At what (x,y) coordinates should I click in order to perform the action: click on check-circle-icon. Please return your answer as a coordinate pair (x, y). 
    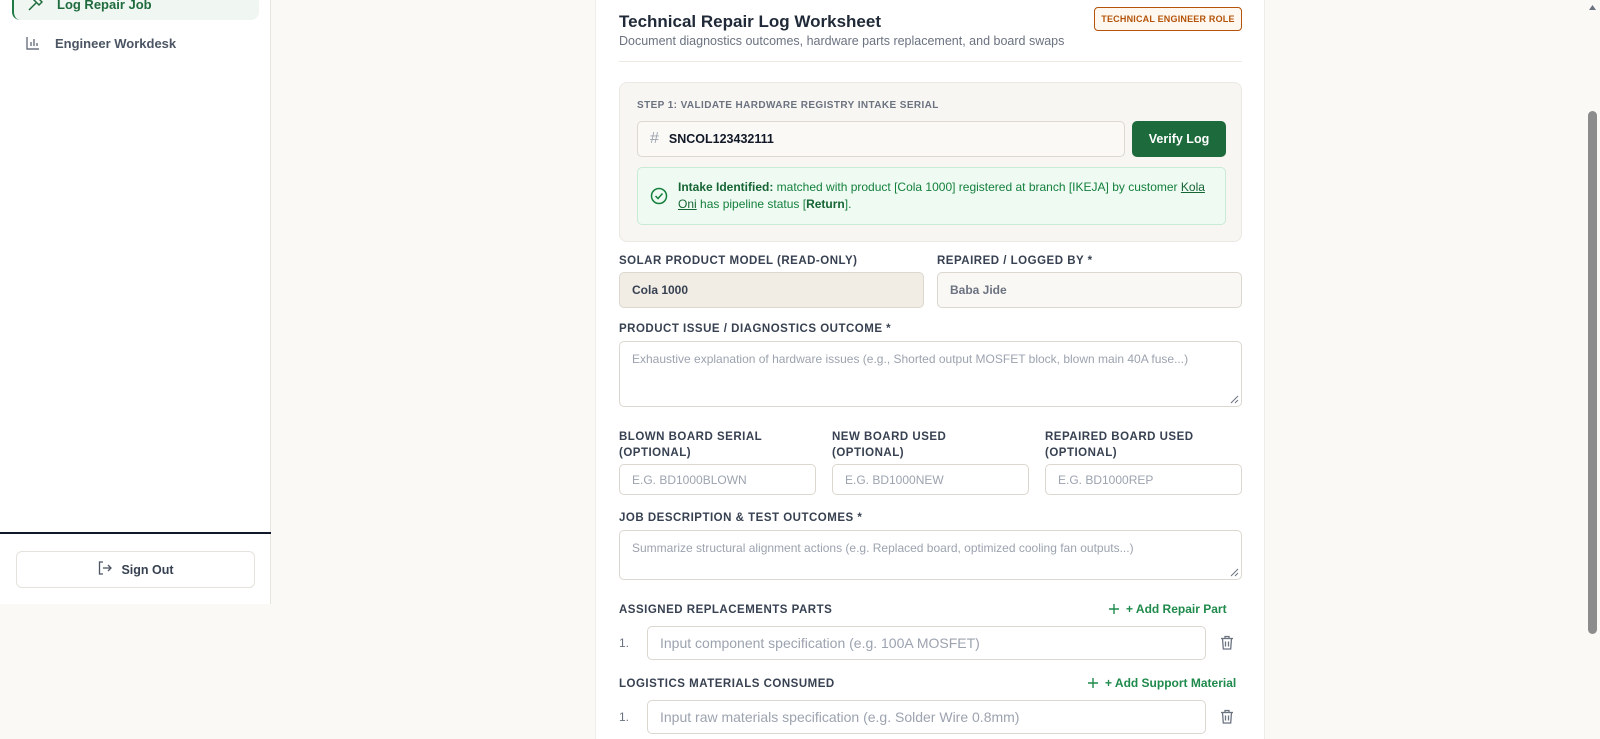
    Looking at the image, I should click on (659, 198).